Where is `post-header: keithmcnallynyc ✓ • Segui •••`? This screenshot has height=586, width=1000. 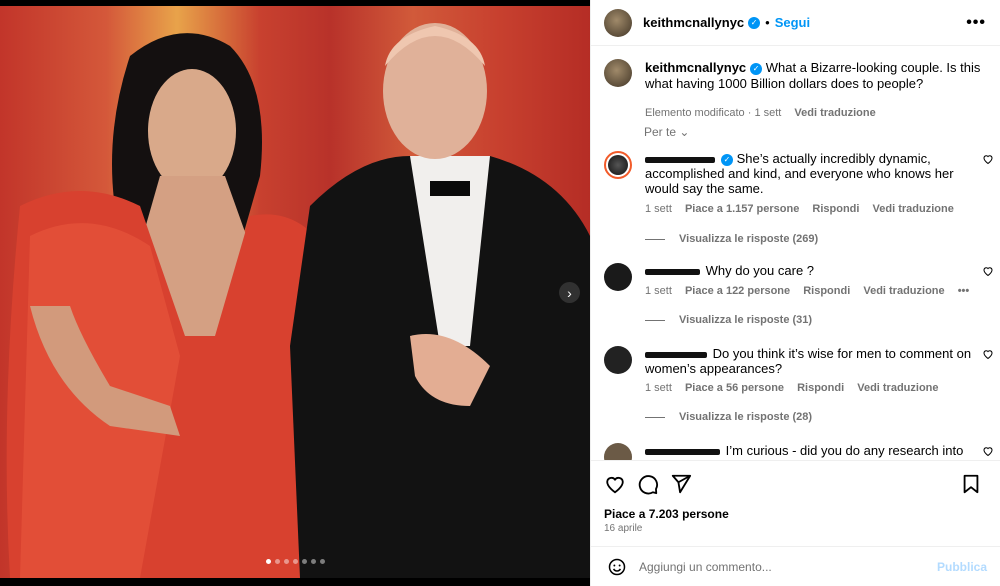 post-header: keithmcnallynyc ✓ • Segui ••• is located at coordinates (795, 23).